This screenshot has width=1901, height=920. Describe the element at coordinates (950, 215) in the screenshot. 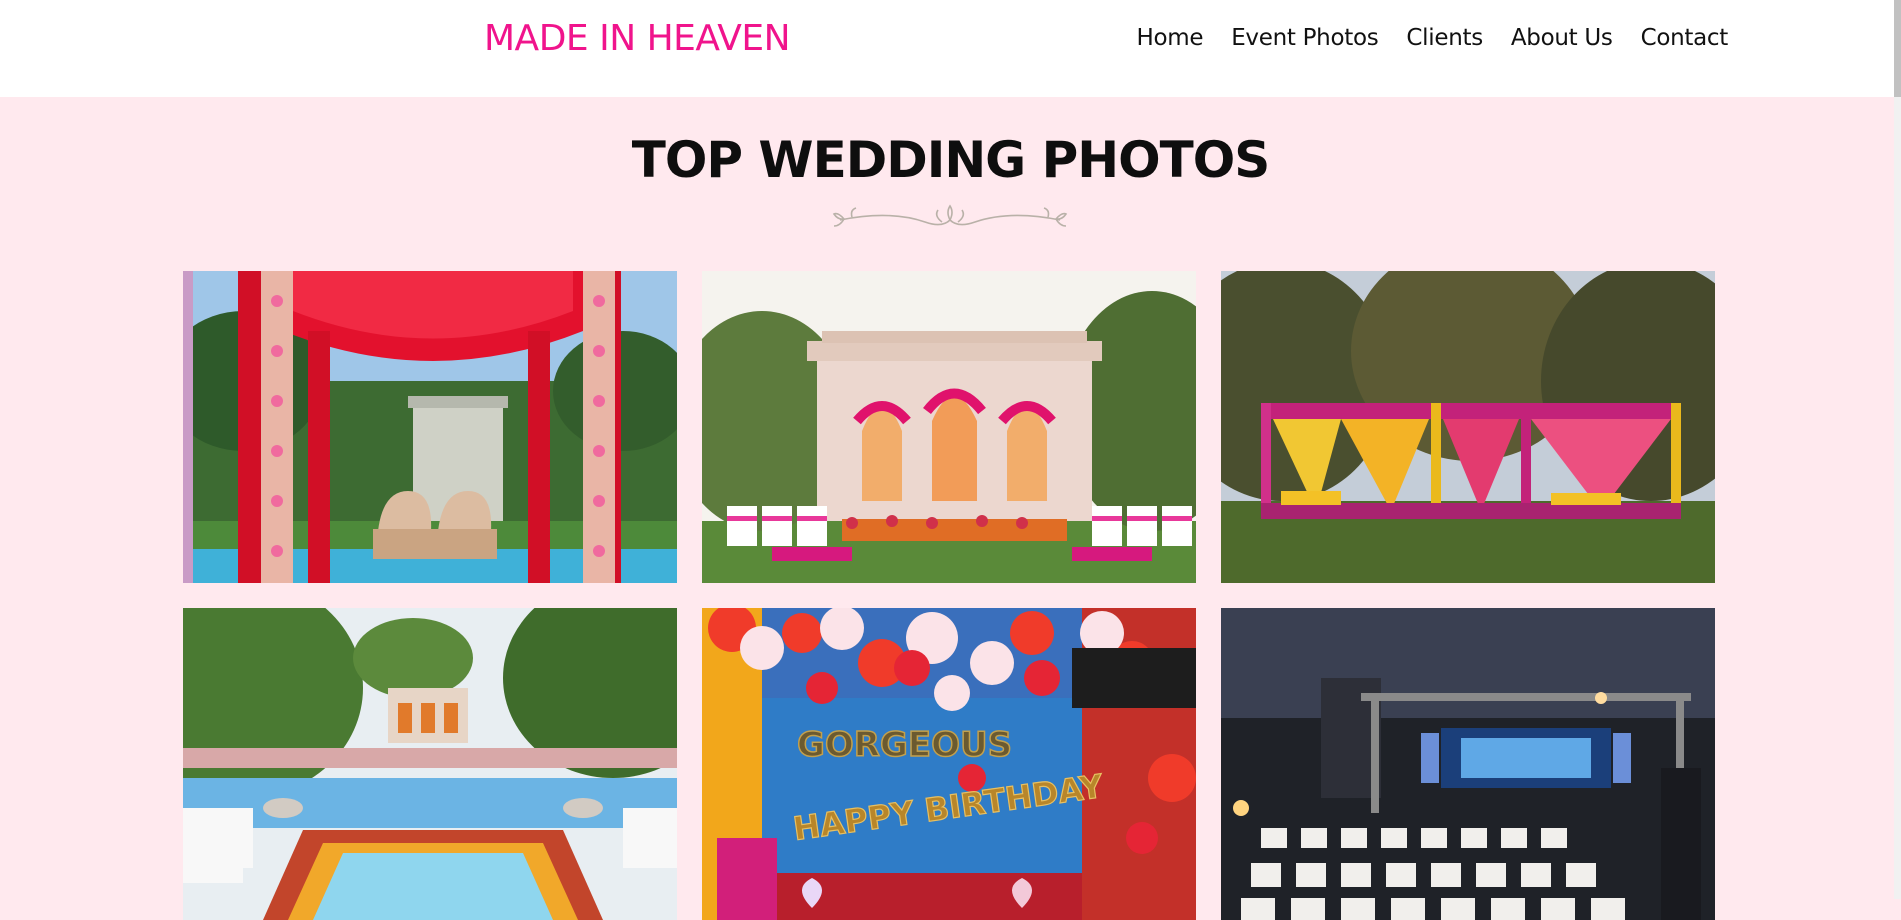

I see `floral-divider-icon` at that location.